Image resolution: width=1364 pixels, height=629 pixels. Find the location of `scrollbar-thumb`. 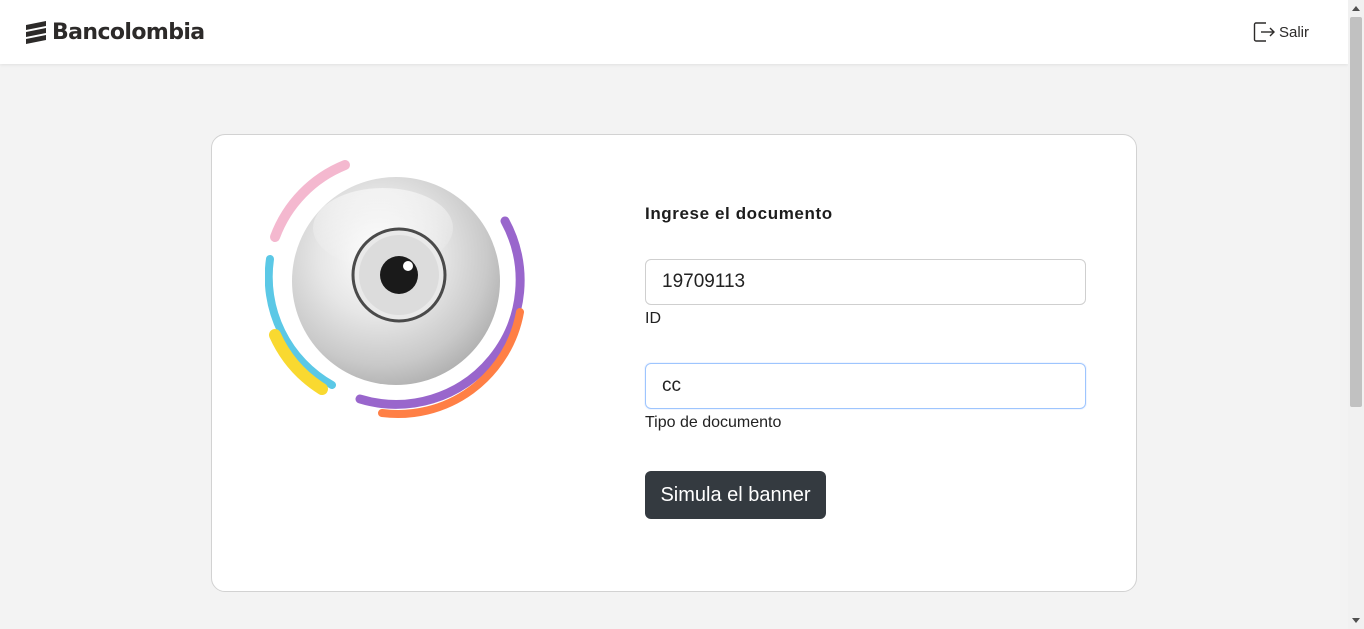

scrollbar-thumb is located at coordinates (1356, 212).